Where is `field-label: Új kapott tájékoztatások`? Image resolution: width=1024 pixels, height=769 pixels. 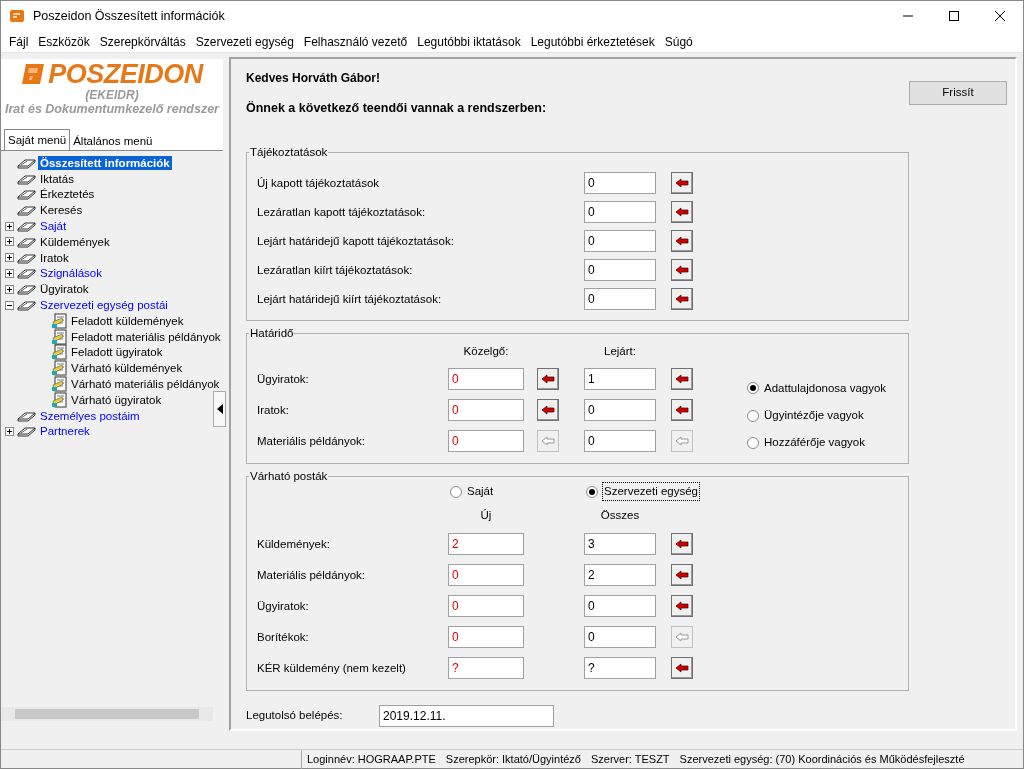 field-label: Új kapott tájékoztatások is located at coordinates (319, 183).